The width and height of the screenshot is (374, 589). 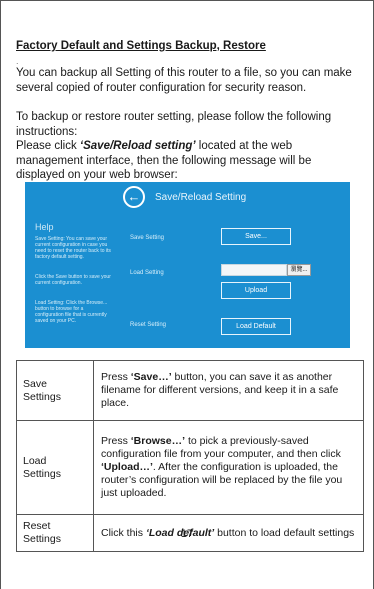 I want to click on upload-button: Upload, so click(x=256, y=290).